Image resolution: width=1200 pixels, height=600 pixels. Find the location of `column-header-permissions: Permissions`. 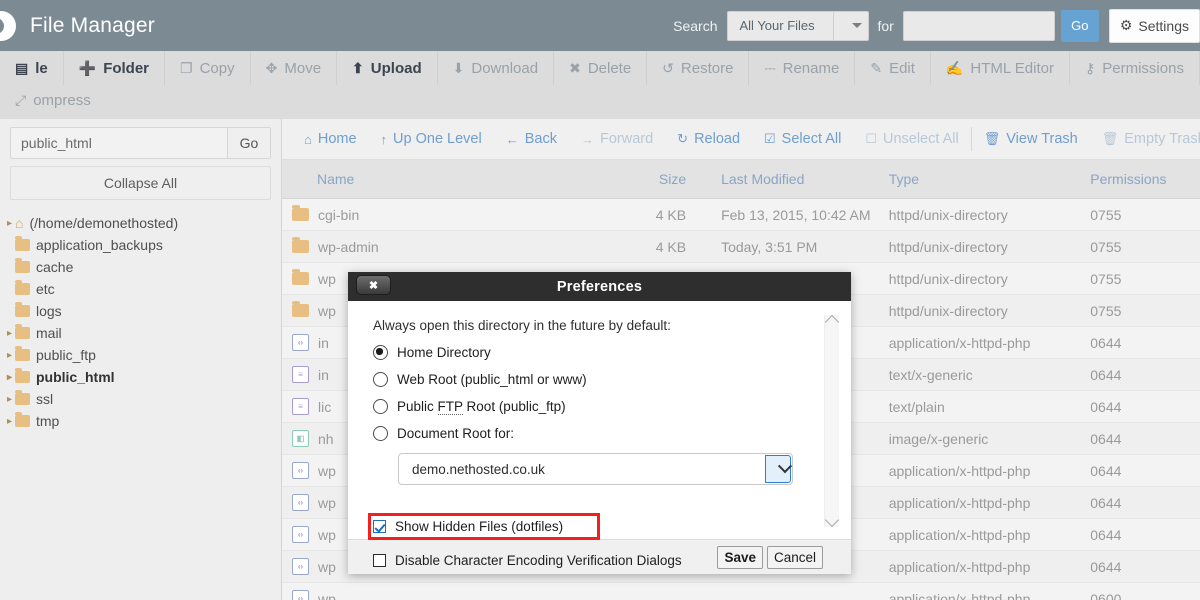

column-header-permissions: Permissions is located at coordinates (1140, 179).